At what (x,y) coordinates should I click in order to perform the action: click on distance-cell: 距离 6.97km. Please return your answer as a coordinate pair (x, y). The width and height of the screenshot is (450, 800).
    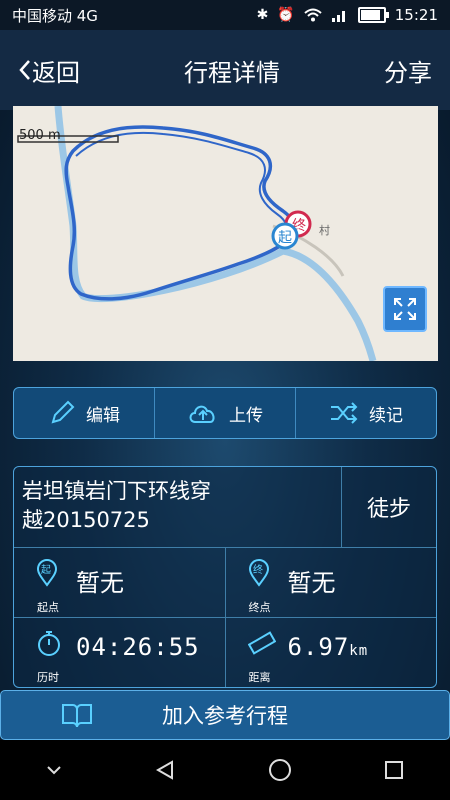
    Looking at the image, I should click on (330, 652).